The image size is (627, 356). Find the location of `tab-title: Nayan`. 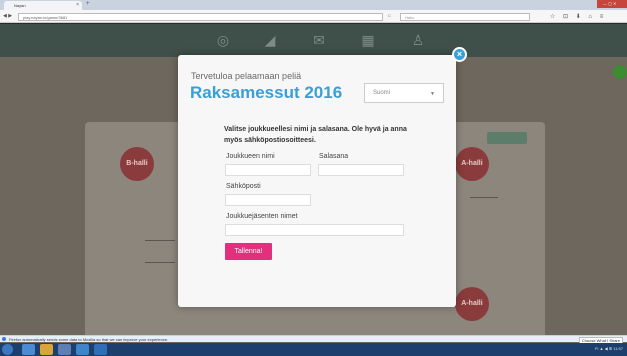

tab-title: Nayan is located at coordinates (20, 5).